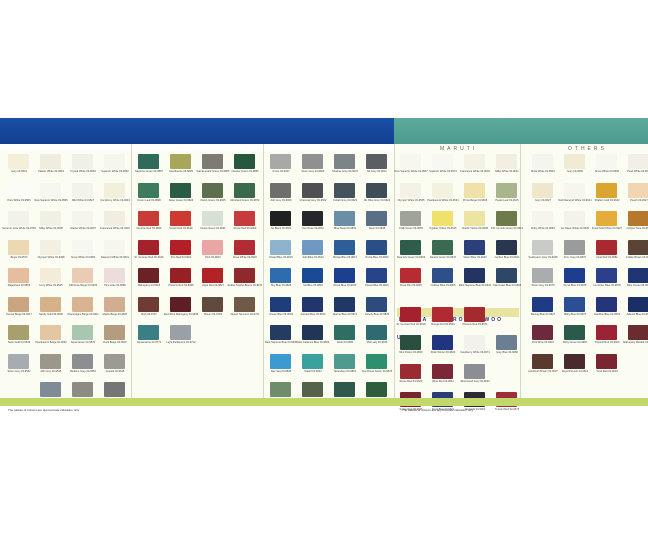 This screenshot has width=648, height=559. I want to click on swatch-caption: Mahogany 03-9915, so click(149, 285).